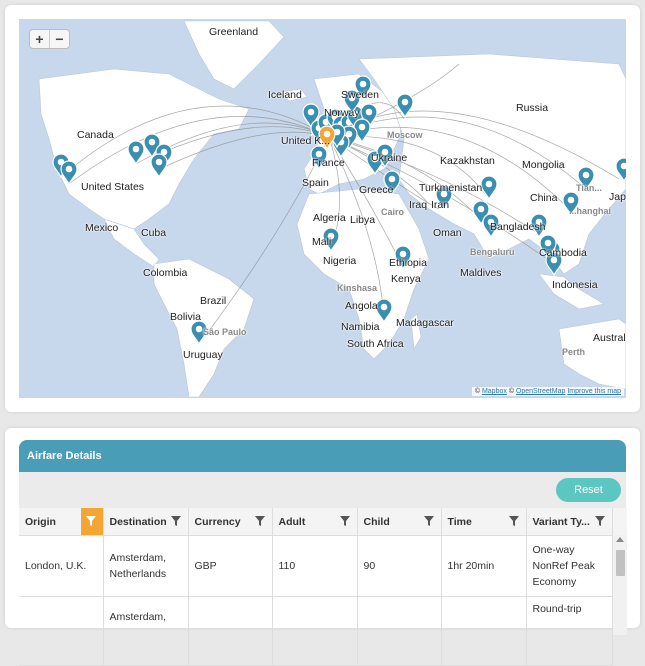  Describe the element at coordinates (494, 391) in the screenshot. I see `mapbox-link: Mapbox` at that location.